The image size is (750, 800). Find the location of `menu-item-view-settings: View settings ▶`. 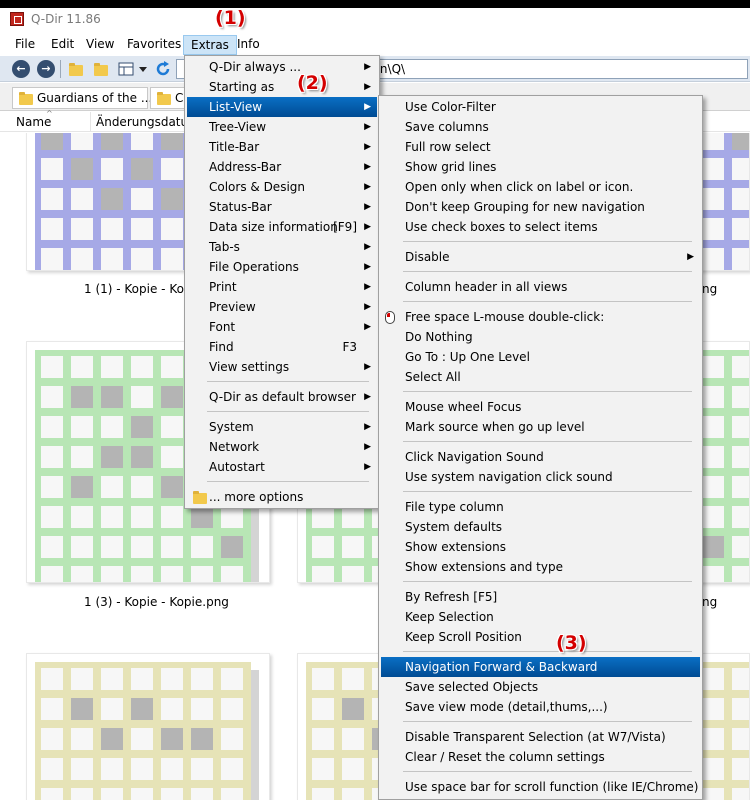

menu-item-view-settings: View settings ▶ is located at coordinates (282, 367).